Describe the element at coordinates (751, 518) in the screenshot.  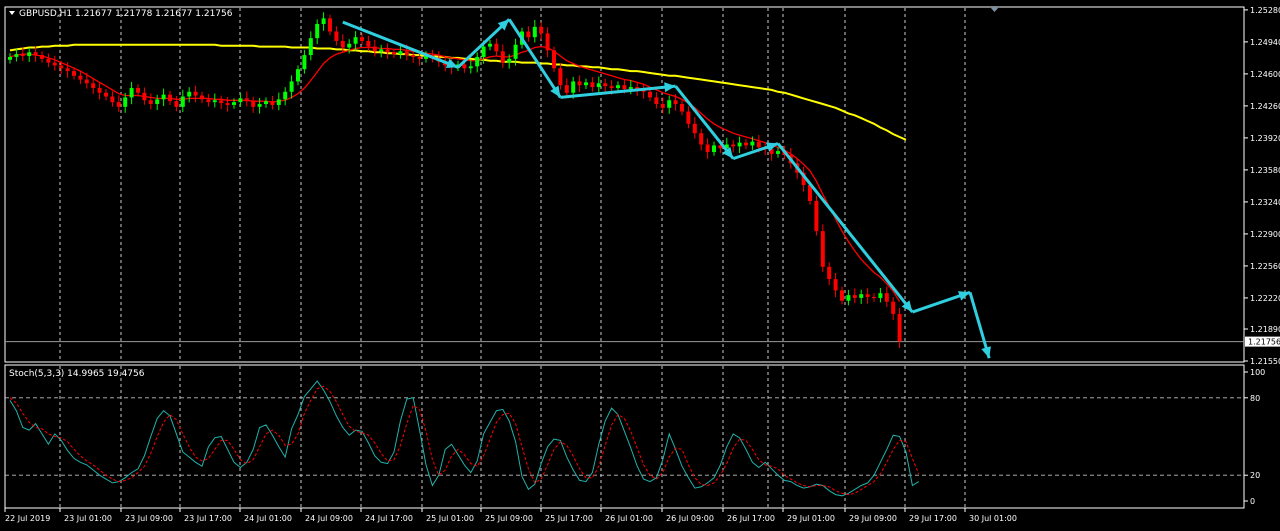
I see `x-tick-label: 26 Jul 17:00` at that location.